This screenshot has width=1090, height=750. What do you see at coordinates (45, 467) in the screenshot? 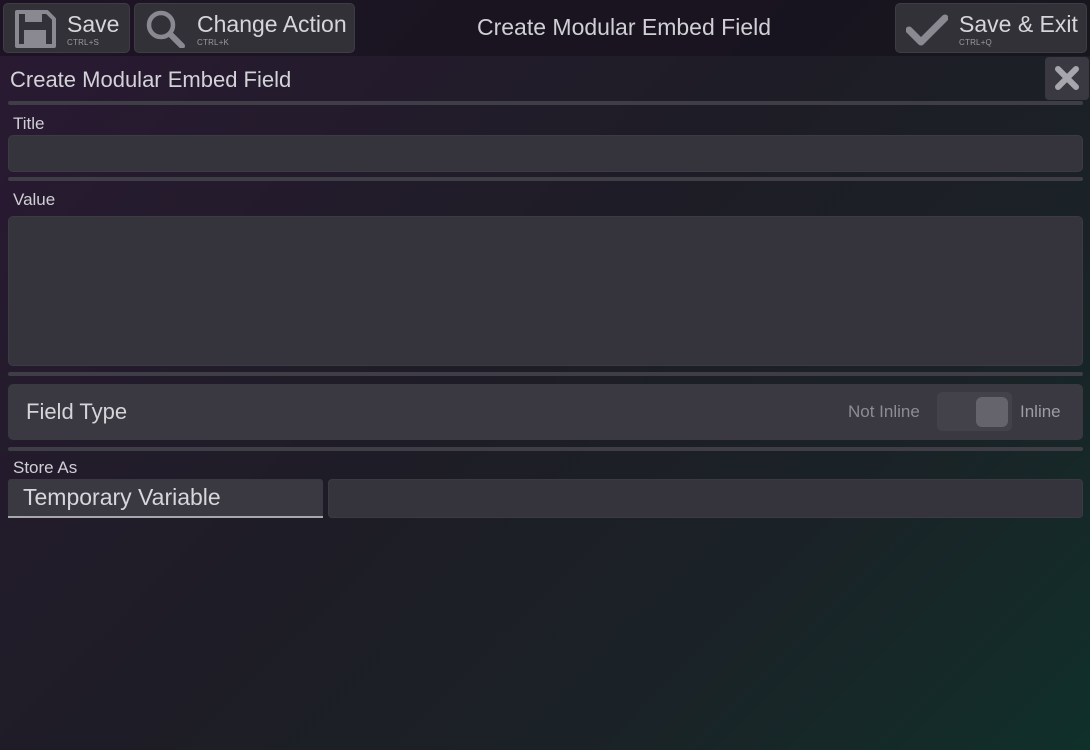
I see `store-as-label: Store As` at bounding box center [45, 467].